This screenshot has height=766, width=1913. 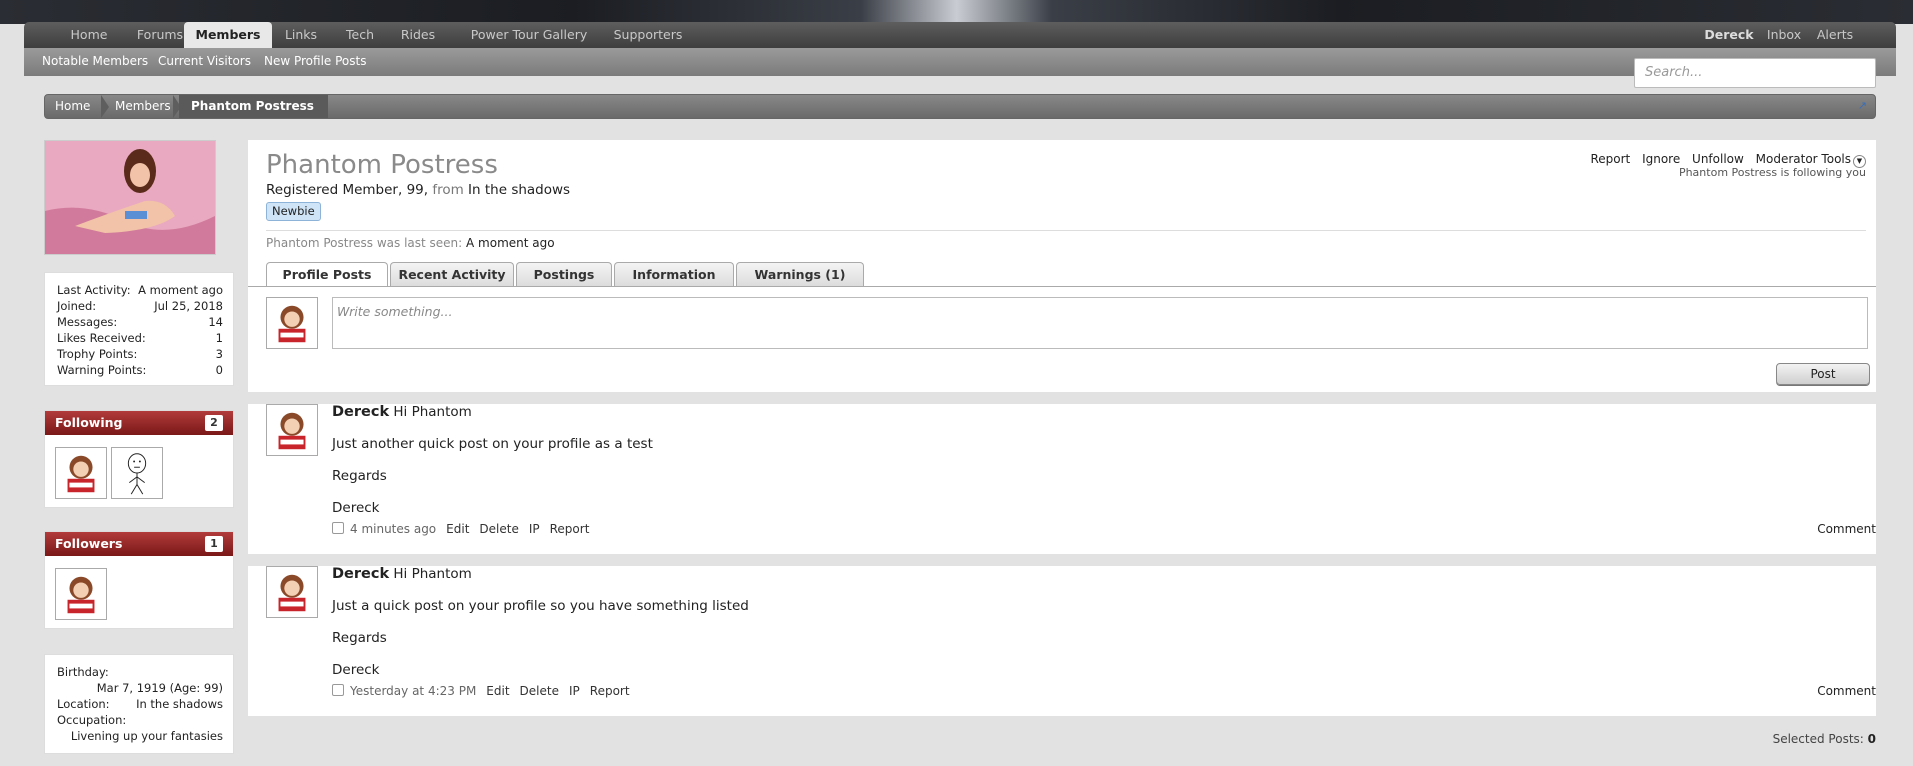 I want to click on breadcrumb-separator, so click(x=105, y=106).